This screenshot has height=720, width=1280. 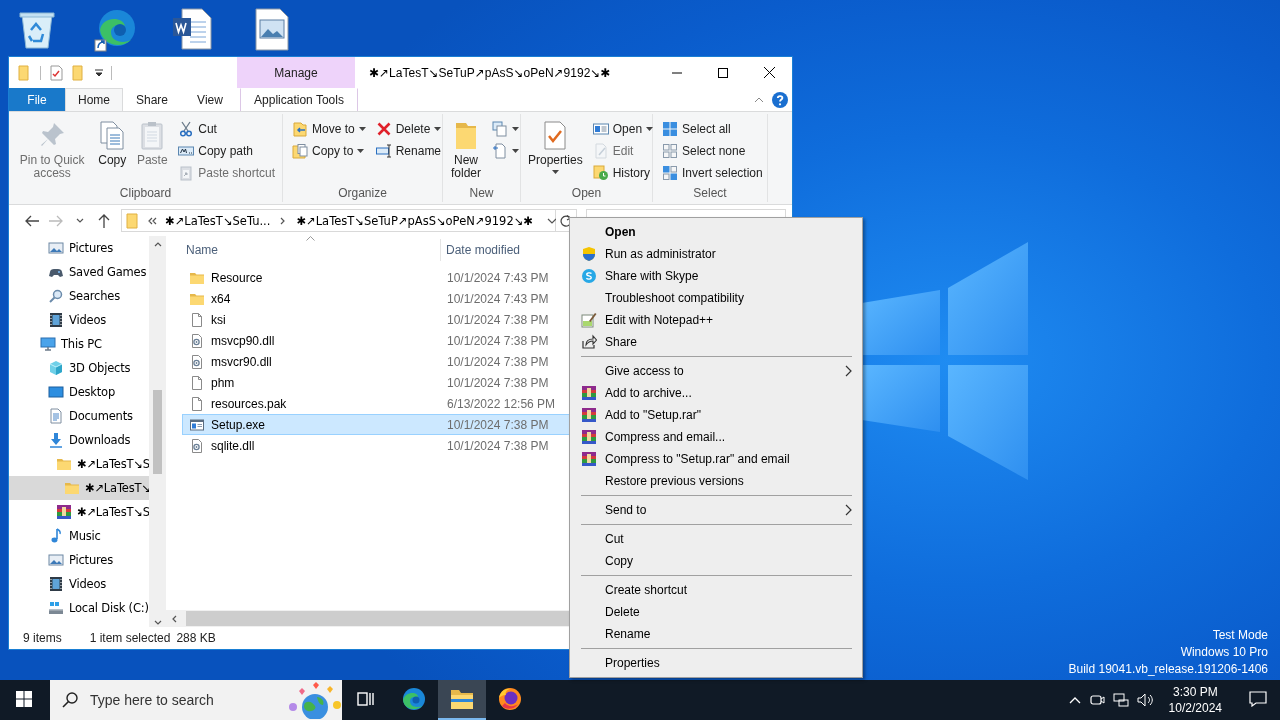 What do you see at coordinates (716, 612) in the screenshot?
I see `menu-item: Delete` at bounding box center [716, 612].